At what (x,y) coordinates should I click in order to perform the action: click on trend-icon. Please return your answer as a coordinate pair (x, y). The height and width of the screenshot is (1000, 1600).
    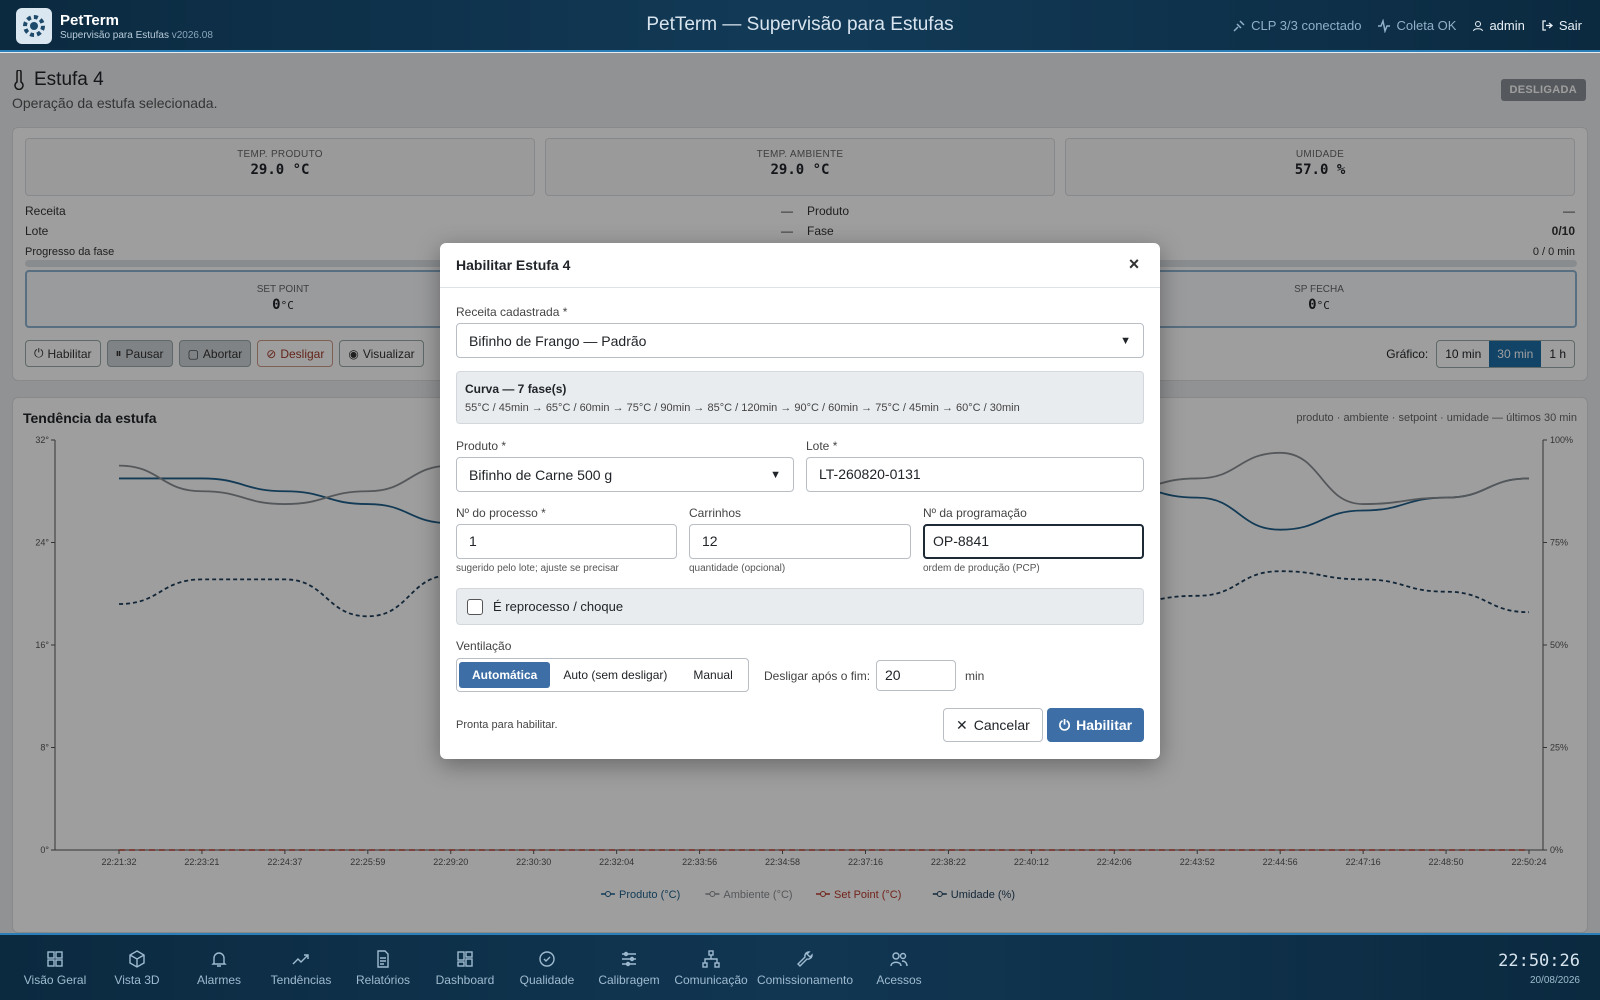
    Looking at the image, I should click on (300, 959).